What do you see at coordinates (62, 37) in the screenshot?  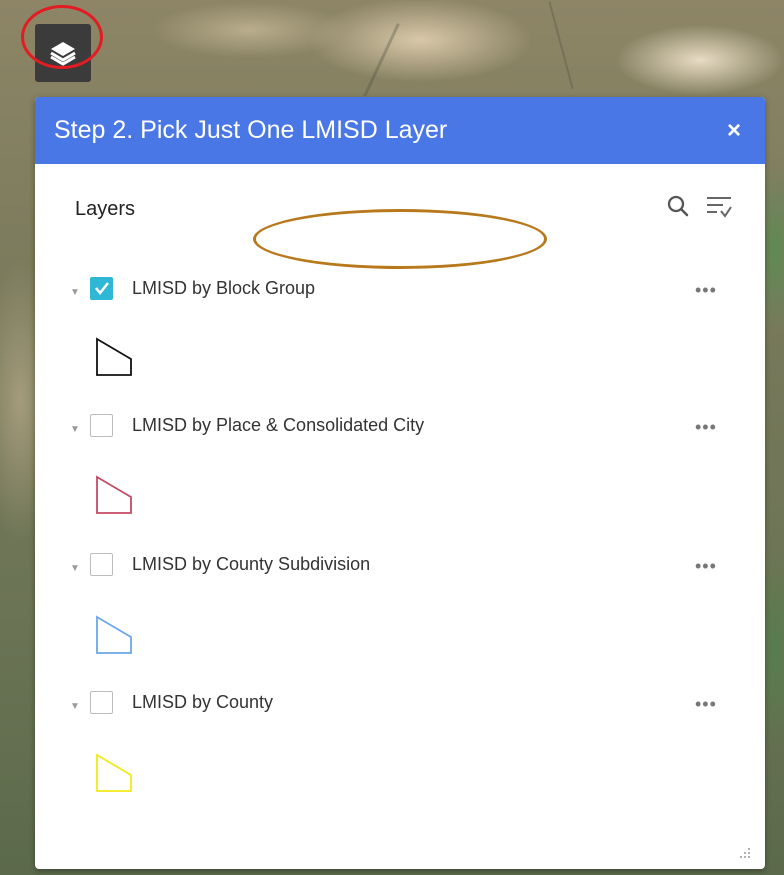 I see `annotation-red-circle` at bounding box center [62, 37].